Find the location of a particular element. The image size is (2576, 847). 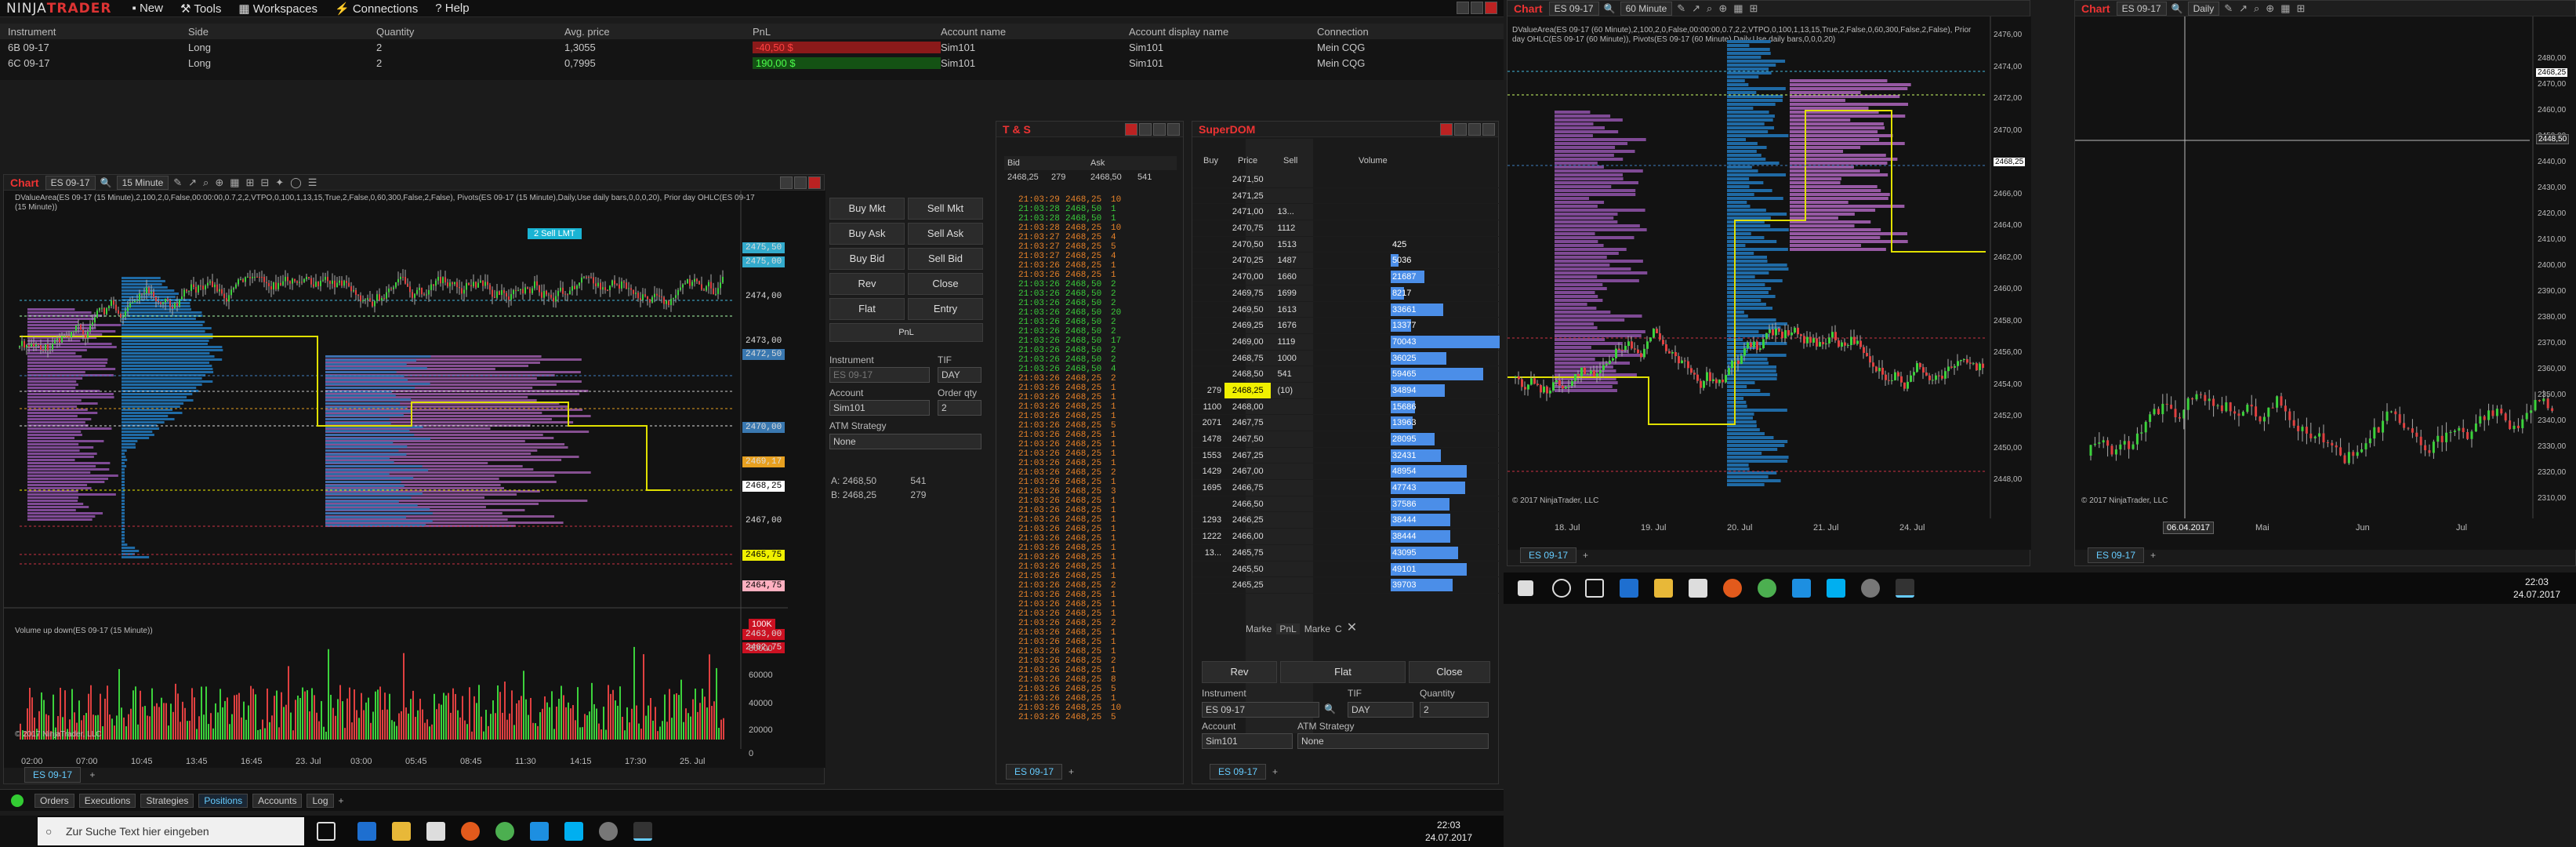

instrument-field: ES 09-17 is located at coordinates (879, 375).